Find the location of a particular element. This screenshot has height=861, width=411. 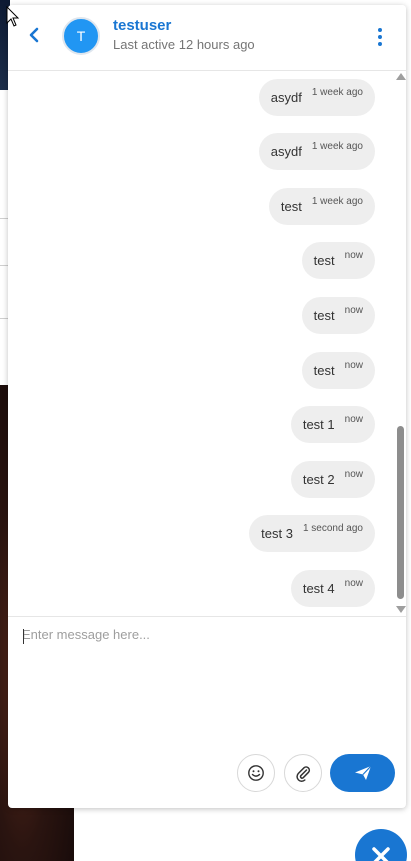

message-bubble: test 3 1 second ago is located at coordinates (312, 533).